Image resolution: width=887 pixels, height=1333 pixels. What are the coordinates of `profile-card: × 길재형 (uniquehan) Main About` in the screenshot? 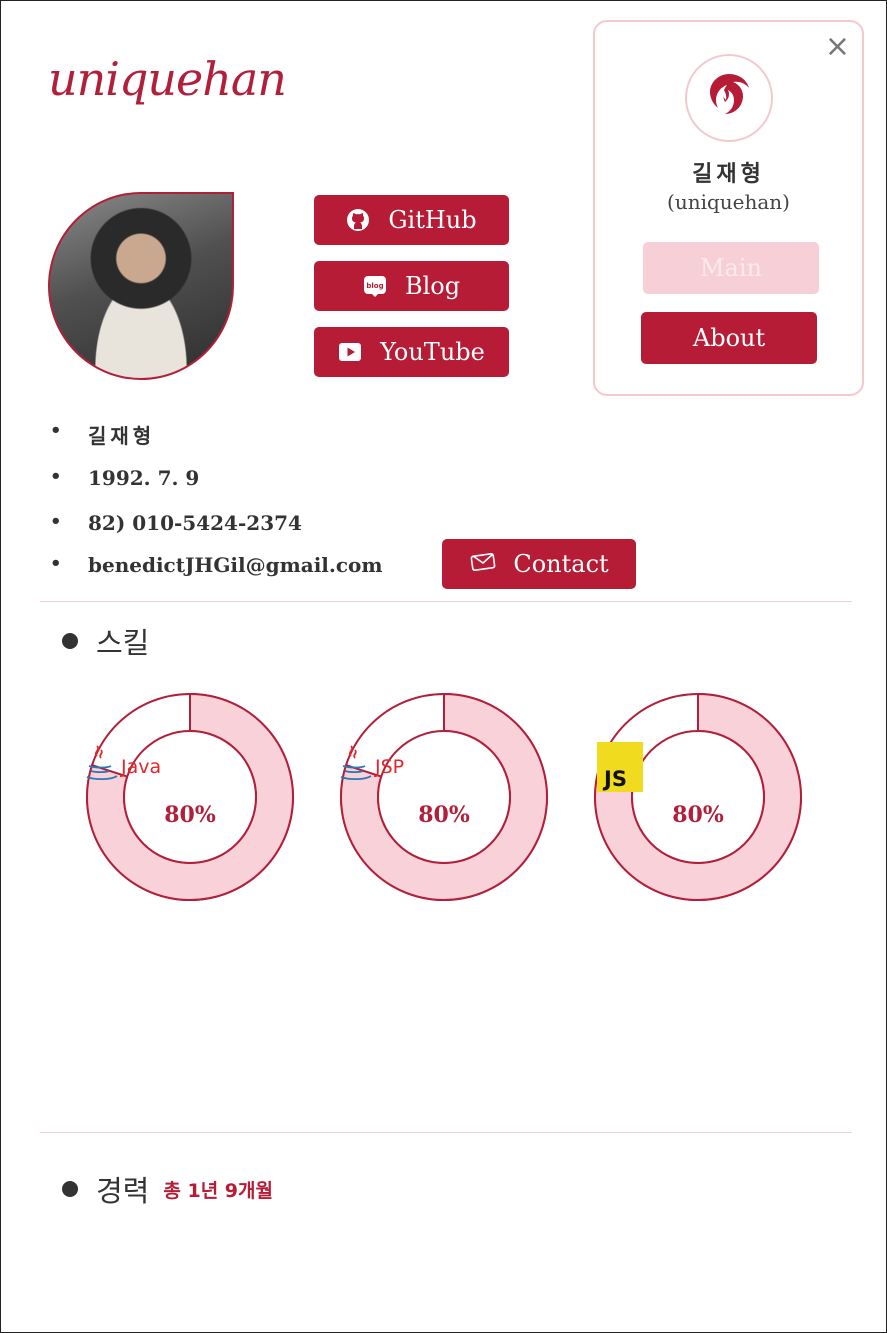 It's located at (728, 208).